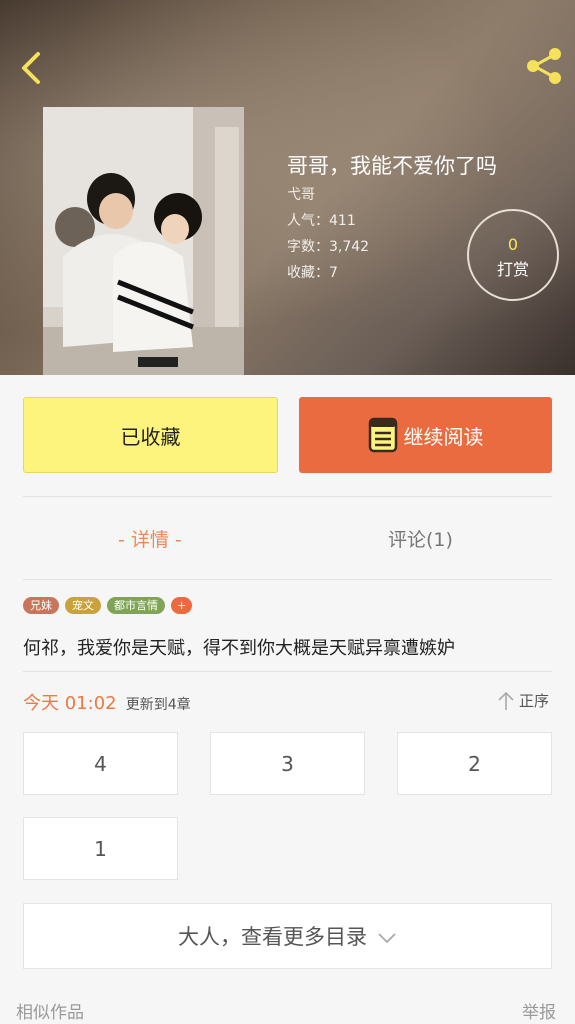 Image resolution: width=575 pixels, height=1024 pixels. I want to click on popularity-stat: 人气：411, so click(321, 221).